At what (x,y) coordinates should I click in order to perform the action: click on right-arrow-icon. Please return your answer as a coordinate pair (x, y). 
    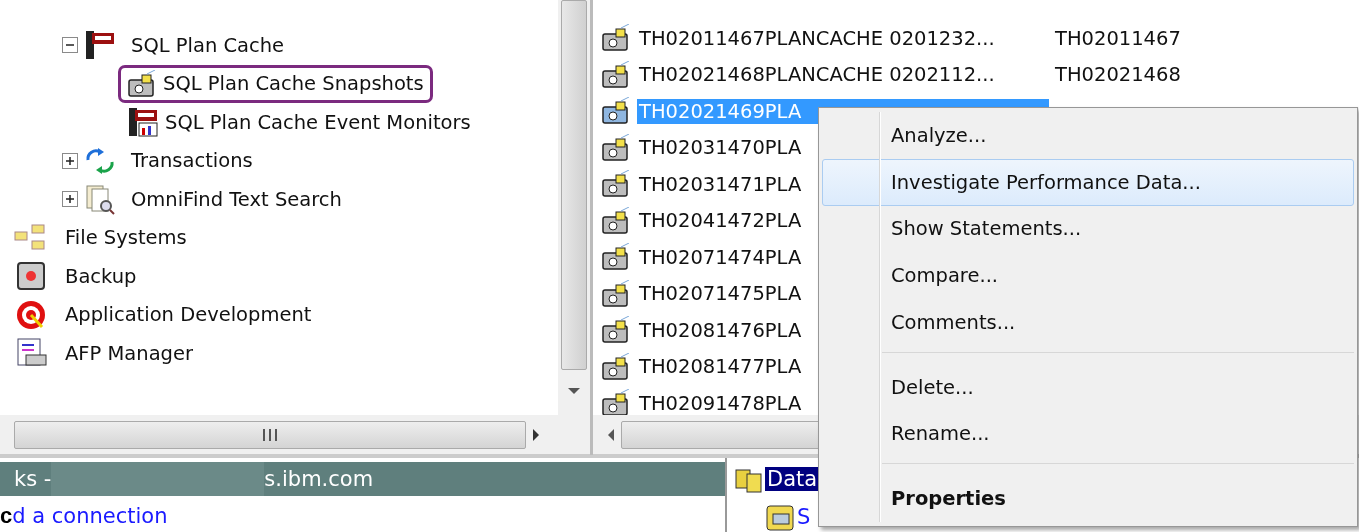
    Looking at the image, I should click on (536, 434).